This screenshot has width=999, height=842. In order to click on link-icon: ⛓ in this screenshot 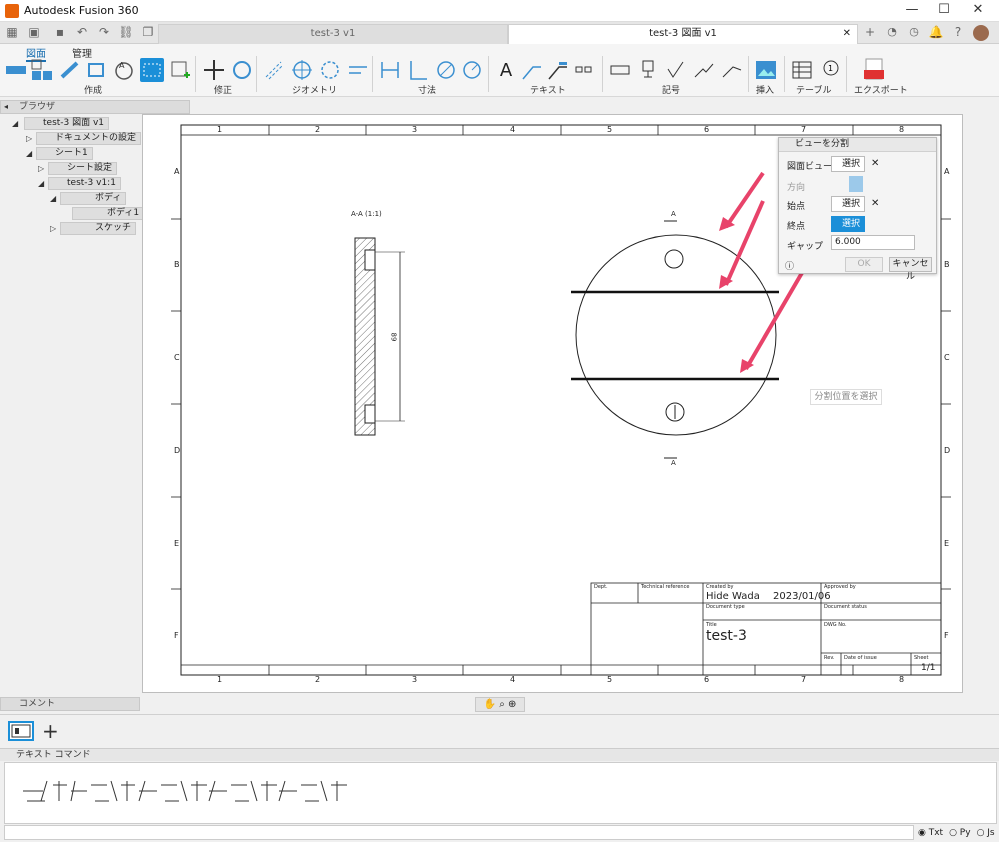, I will do `click(126, 33)`.